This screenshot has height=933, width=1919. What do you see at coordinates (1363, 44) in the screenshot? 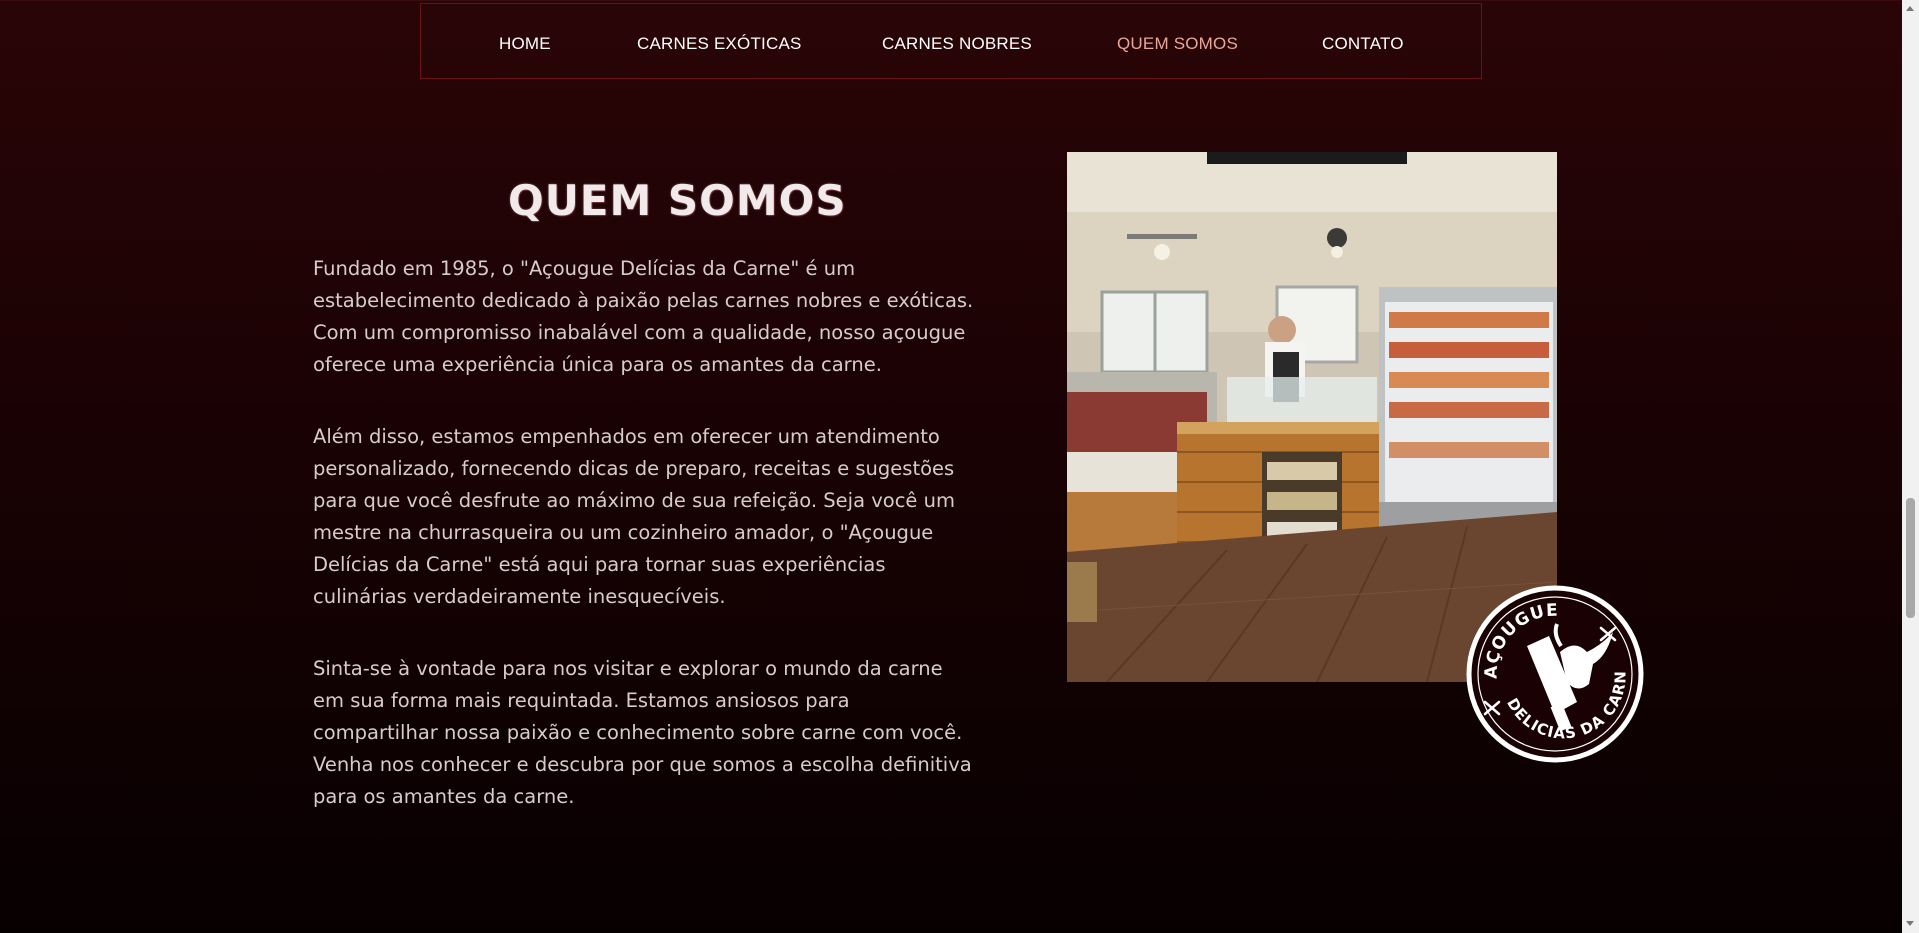
I see `nav-item-contato: CONTATO` at bounding box center [1363, 44].